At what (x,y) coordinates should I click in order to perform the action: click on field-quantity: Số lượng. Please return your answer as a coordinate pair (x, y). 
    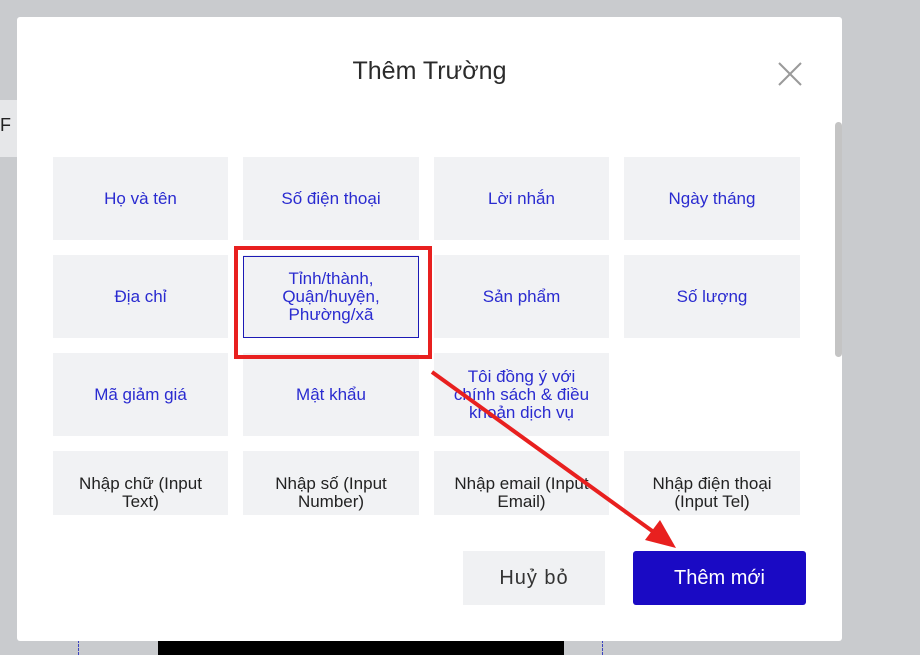
    Looking at the image, I should click on (712, 296).